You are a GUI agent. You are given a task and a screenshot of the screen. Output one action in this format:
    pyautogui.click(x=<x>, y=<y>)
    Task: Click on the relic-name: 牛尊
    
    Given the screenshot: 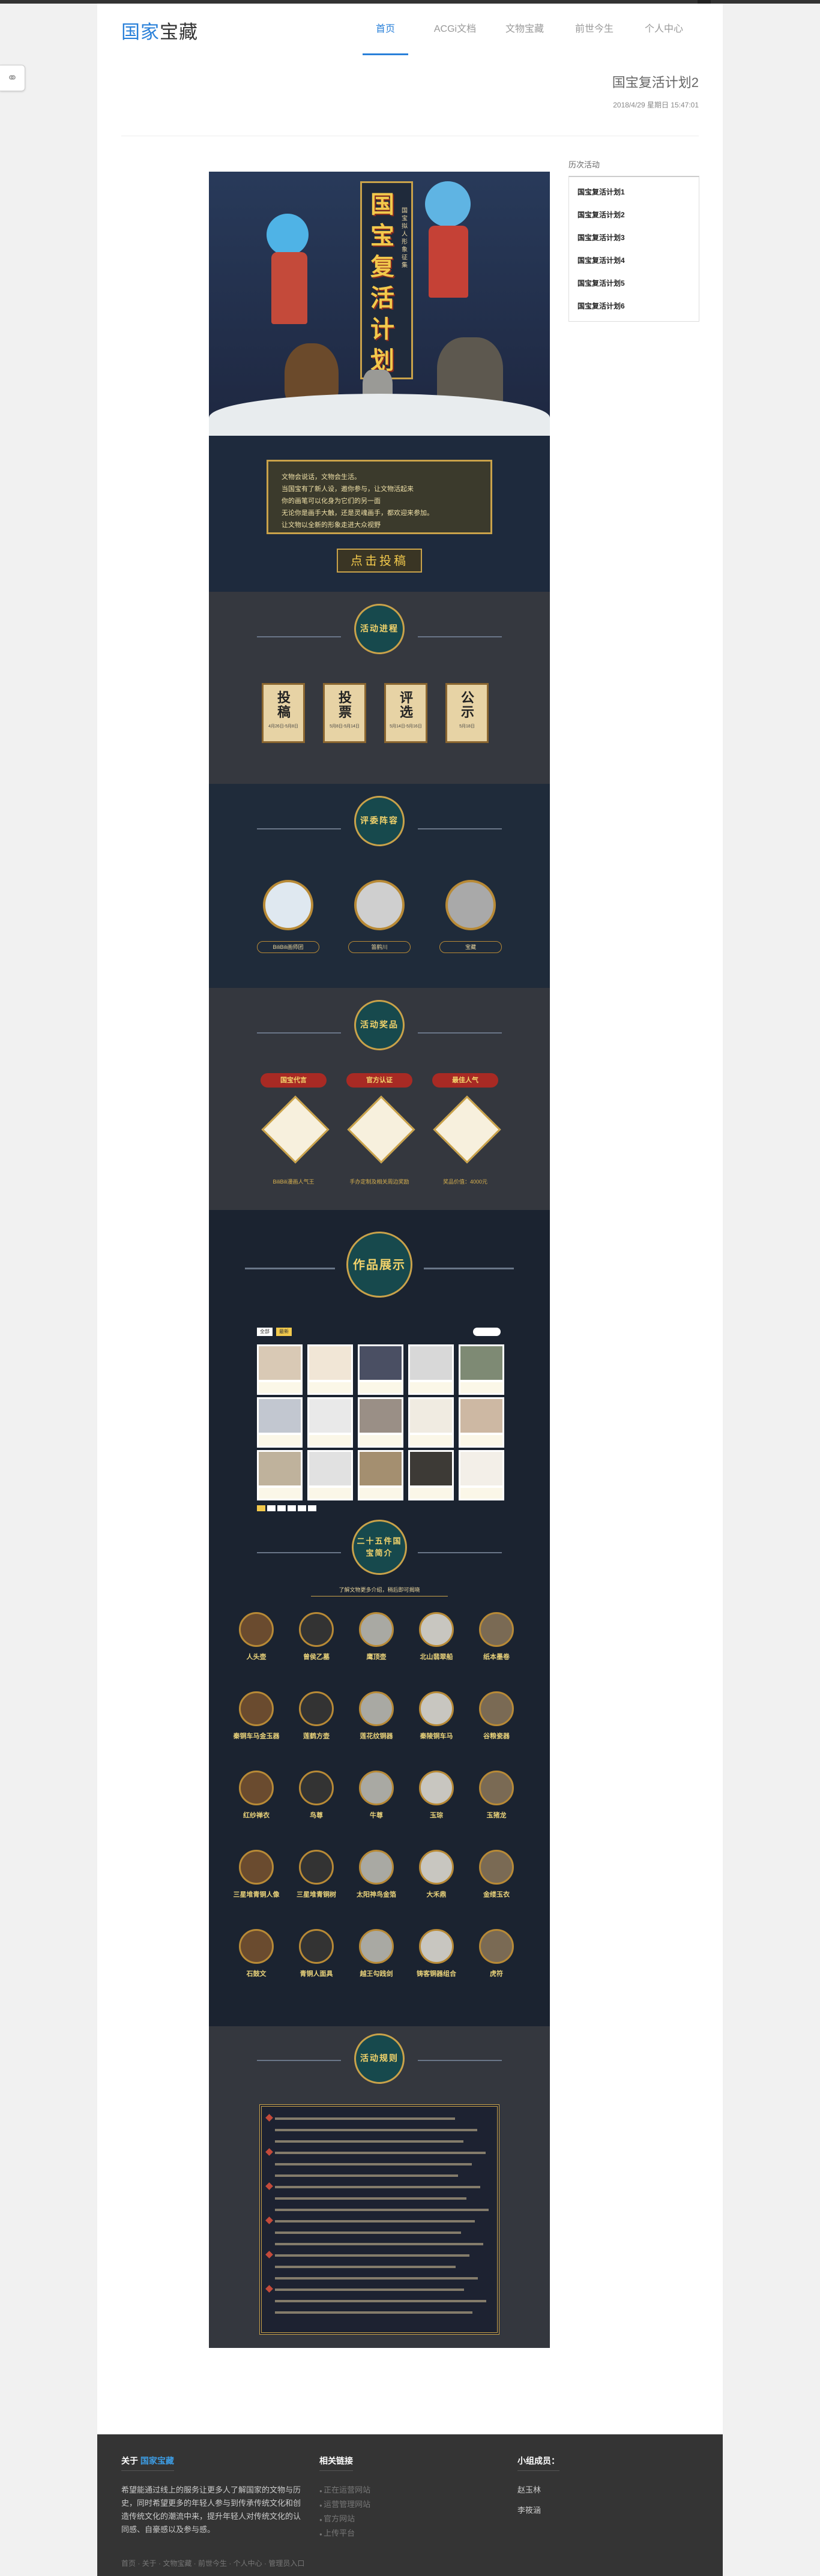 What is the action you would take?
    pyautogui.click(x=376, y=1815)
    